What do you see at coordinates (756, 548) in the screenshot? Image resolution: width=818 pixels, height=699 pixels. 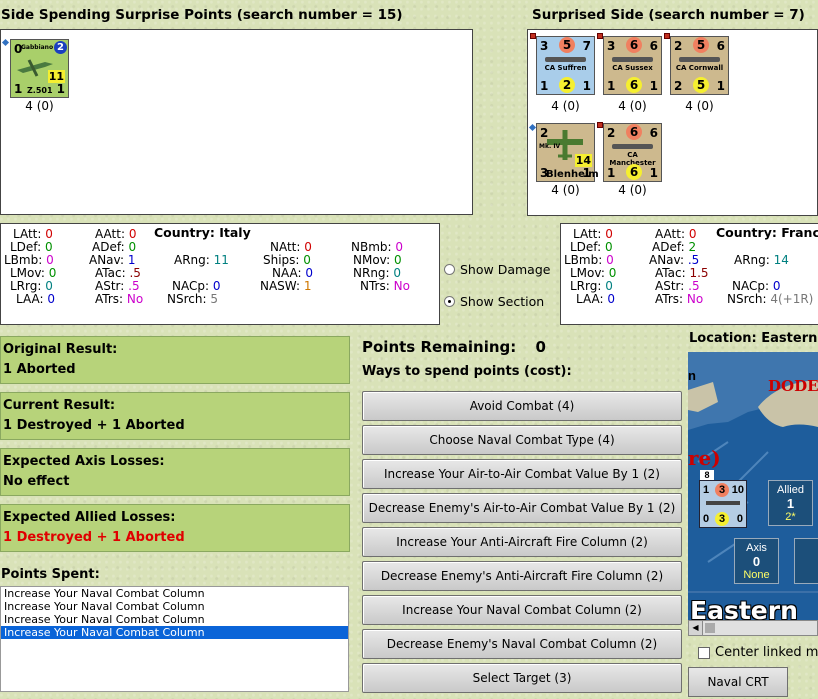 I see `axis-label: Axis` at bounding box center [756, 548].